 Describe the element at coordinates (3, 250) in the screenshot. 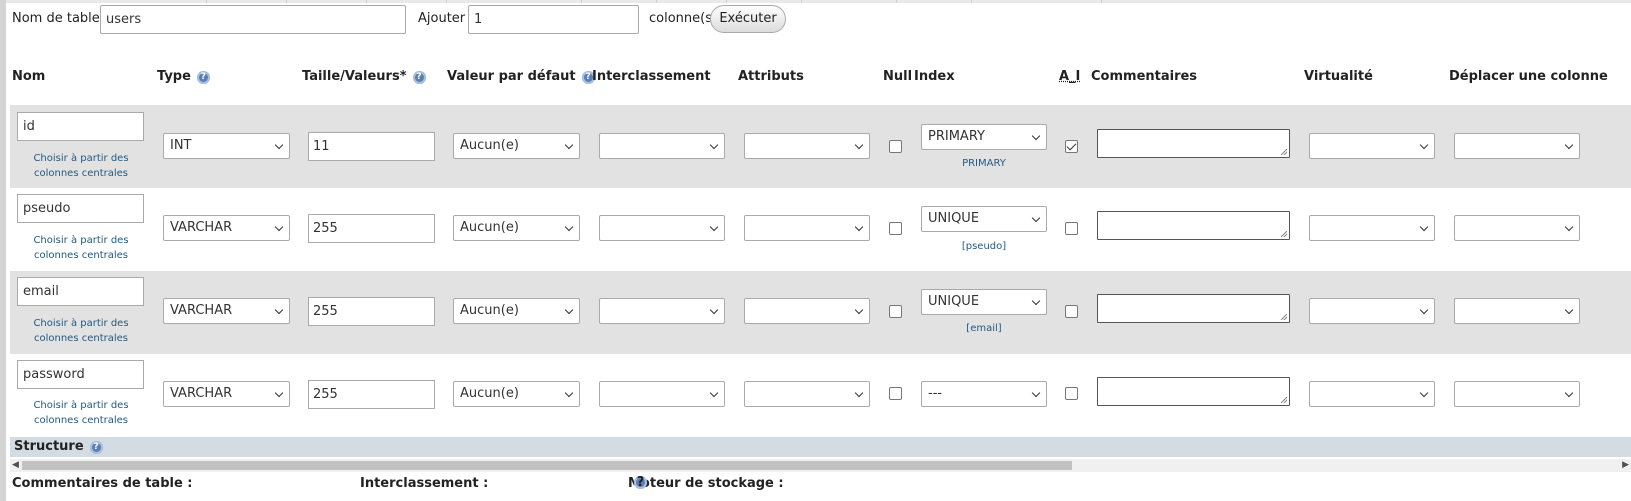

I see `left-border` at that location.